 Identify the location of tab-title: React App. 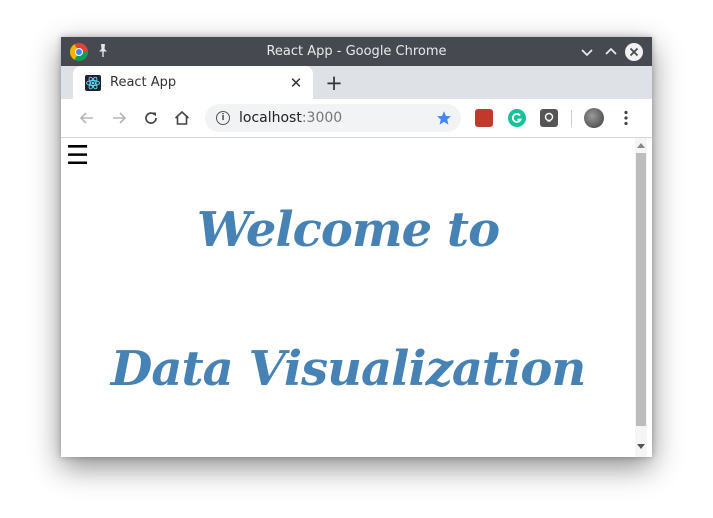
(143, 82).